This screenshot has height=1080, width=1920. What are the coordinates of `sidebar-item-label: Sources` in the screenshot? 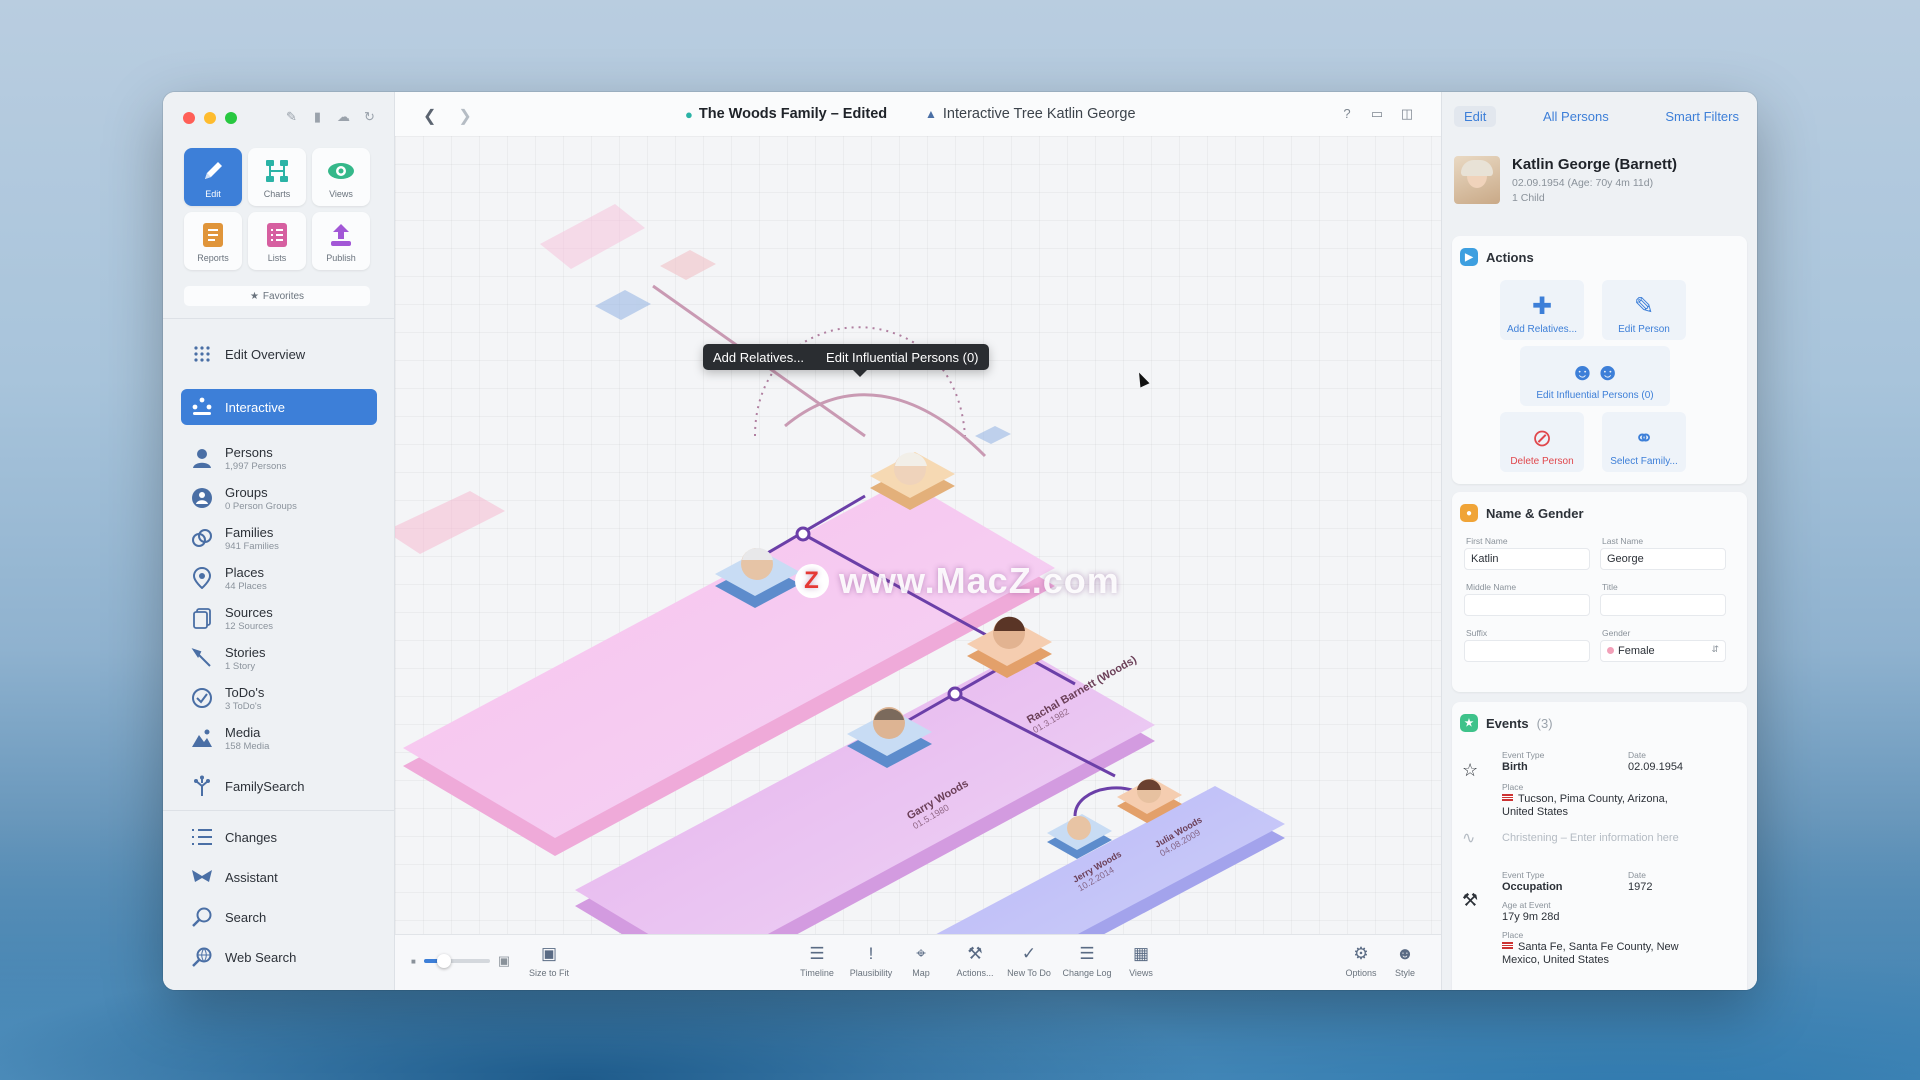 It's located at (249, 612).